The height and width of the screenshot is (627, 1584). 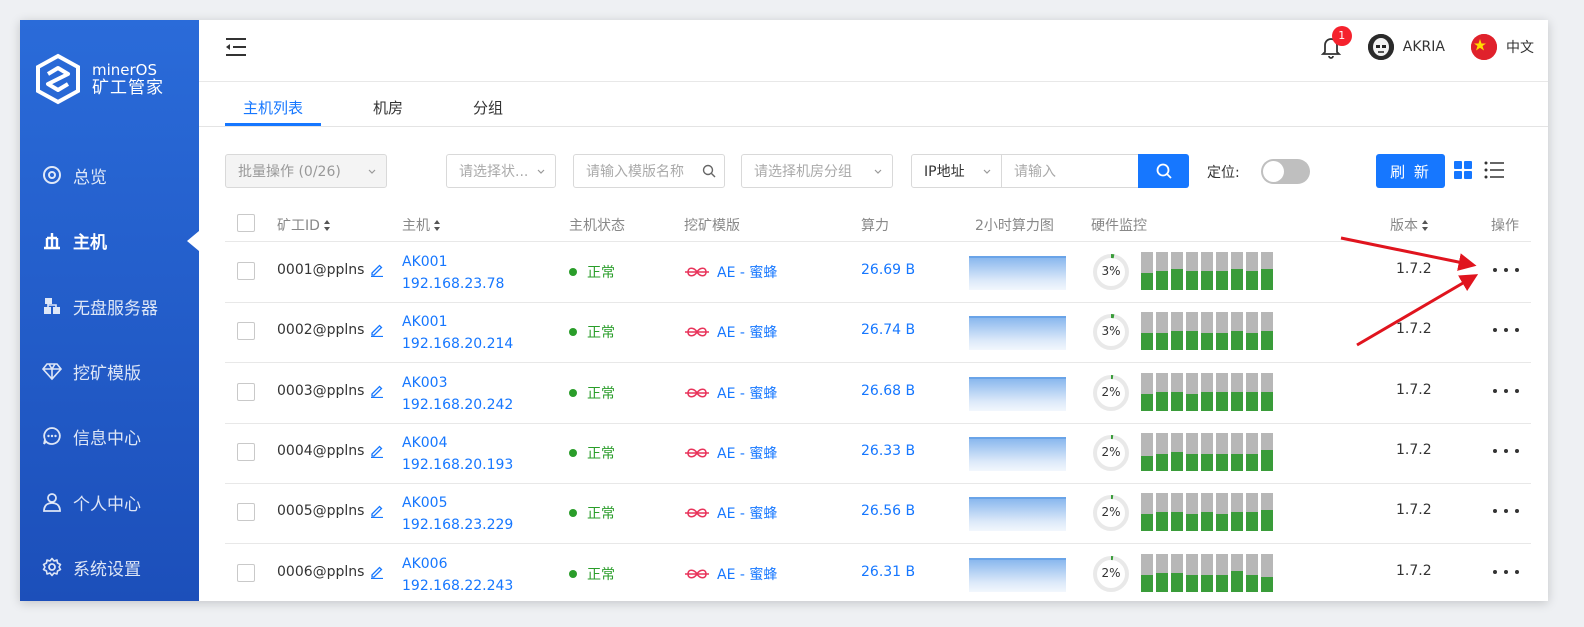 What do you see at coordinates (1494, 170) in the screenshot?
I see `list-view-icon` at bounding box center [1494, 170].